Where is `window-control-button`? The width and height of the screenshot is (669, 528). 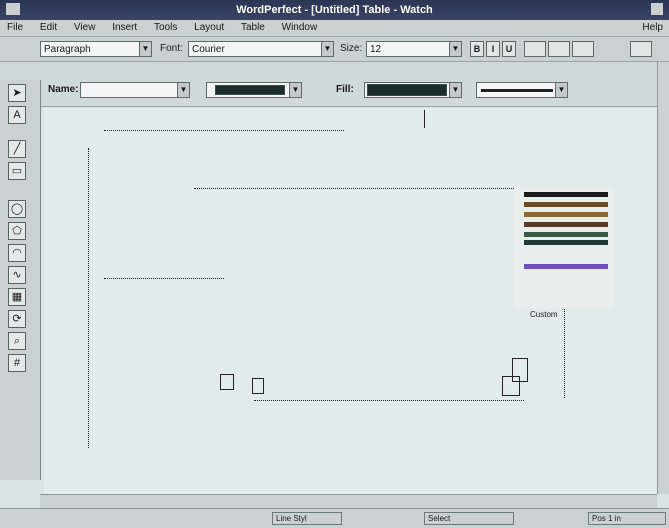
window-control-button is located at coordinates (657, 9).